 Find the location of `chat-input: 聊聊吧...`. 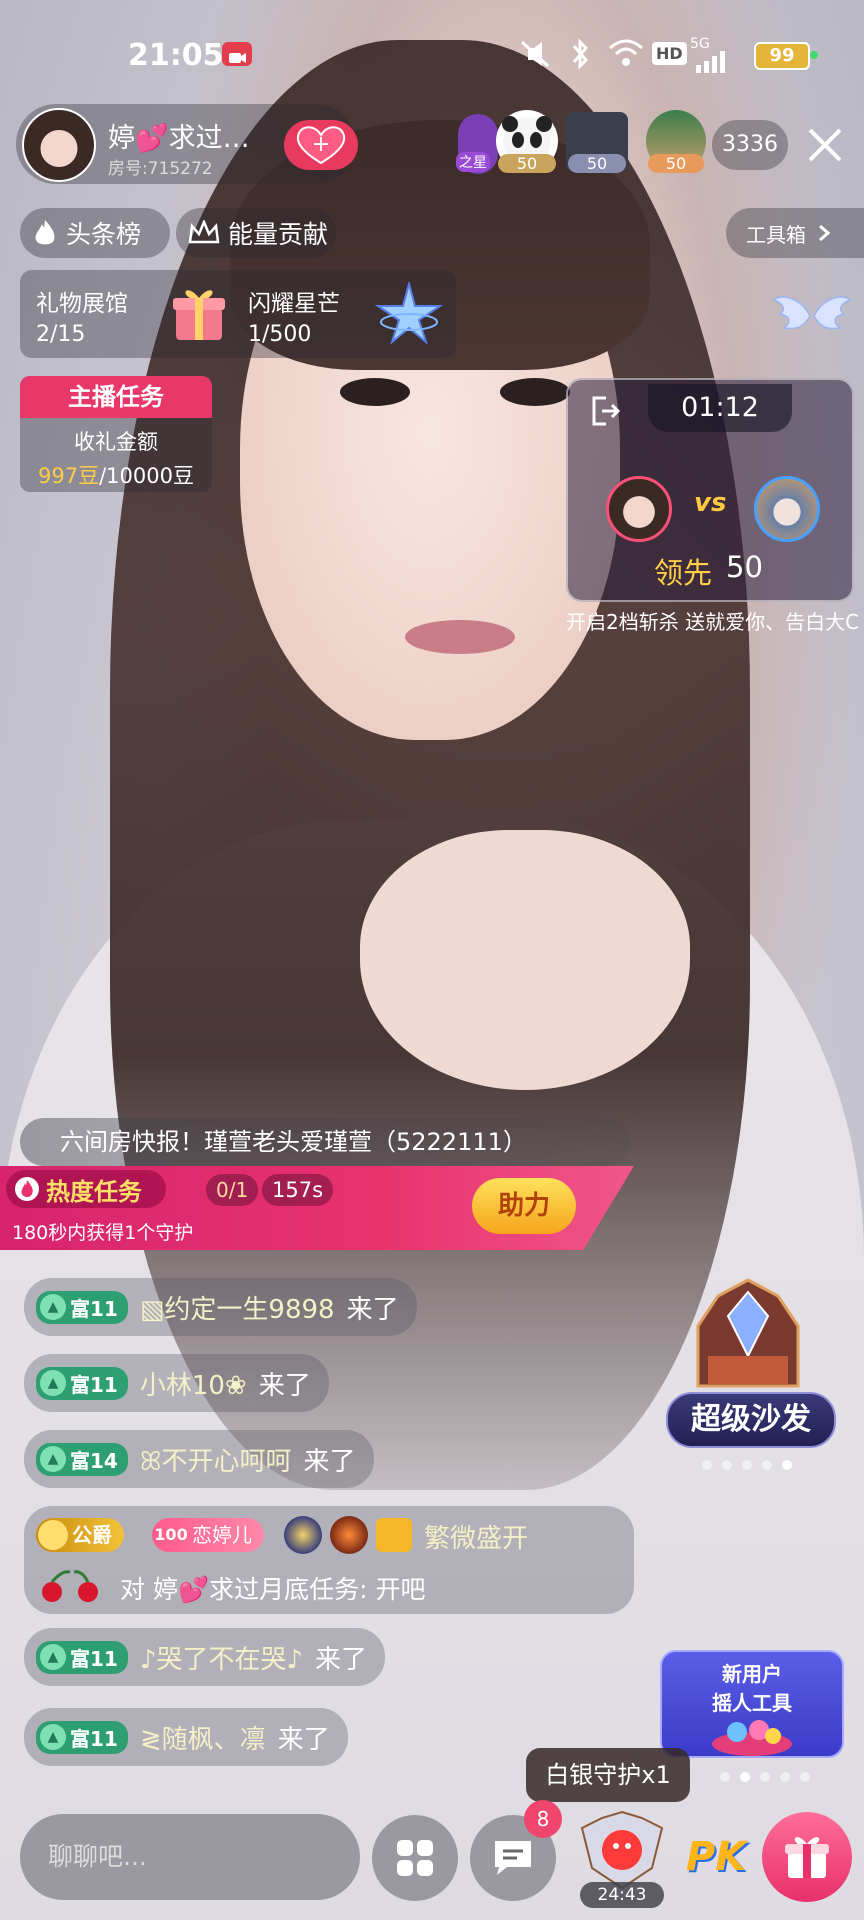

chat-input: 聊聊吧... is located at coordinates (190, 1857).